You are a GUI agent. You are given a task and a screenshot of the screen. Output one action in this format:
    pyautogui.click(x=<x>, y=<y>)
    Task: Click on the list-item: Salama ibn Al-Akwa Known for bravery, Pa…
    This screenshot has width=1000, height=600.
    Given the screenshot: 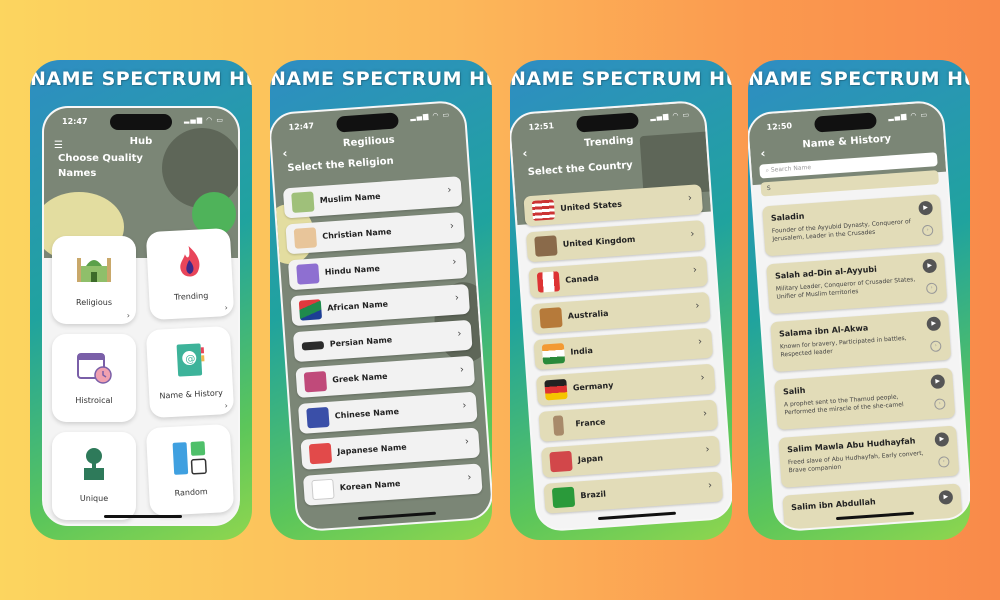 What is the action you would take?
    pyautogui.click(x=861, y=341)
    